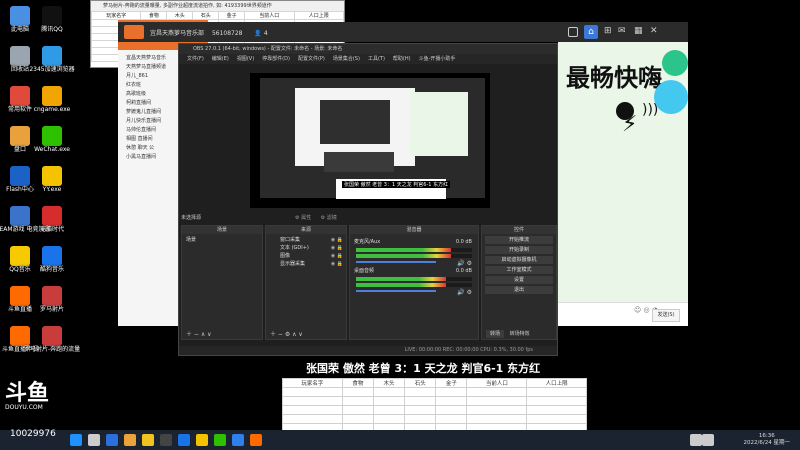 The image size is (800, 450). I want to click on obs-icon, so click(166, 440).